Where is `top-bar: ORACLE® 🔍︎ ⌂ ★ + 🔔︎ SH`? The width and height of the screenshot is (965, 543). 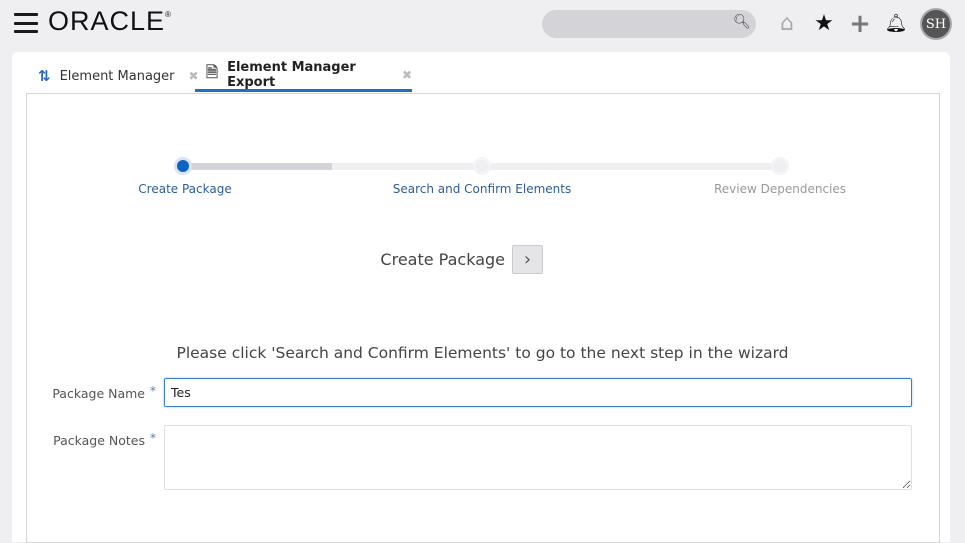
top-bar: ORACLE® 🔍︎ ⌂ ★ + 🔔︎ SH is located at coordinates (482, 24).